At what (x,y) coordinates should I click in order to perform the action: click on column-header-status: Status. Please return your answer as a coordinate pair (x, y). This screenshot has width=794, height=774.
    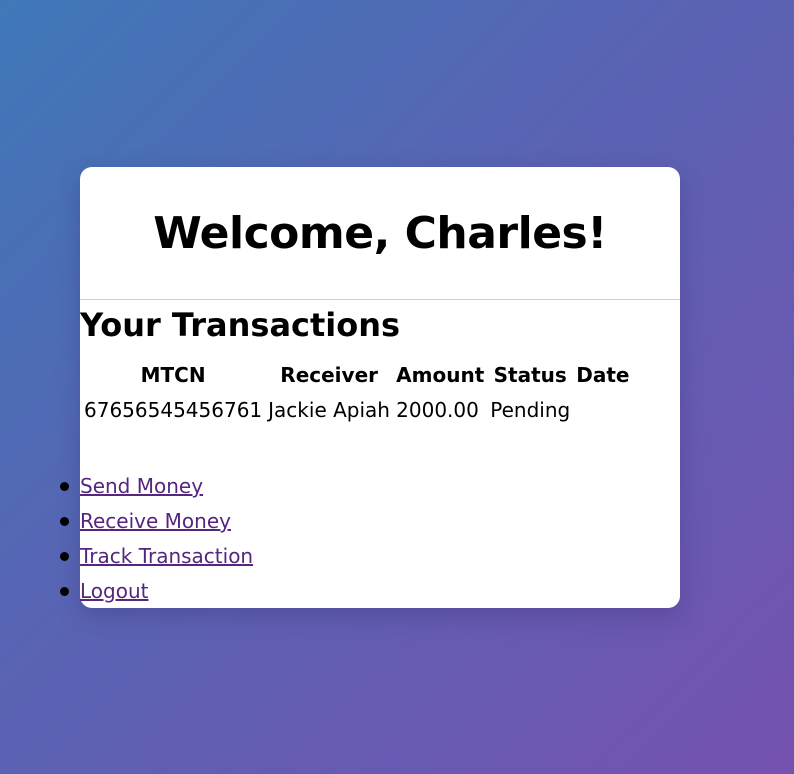
    Looking at the image, I should click on (530, 375).